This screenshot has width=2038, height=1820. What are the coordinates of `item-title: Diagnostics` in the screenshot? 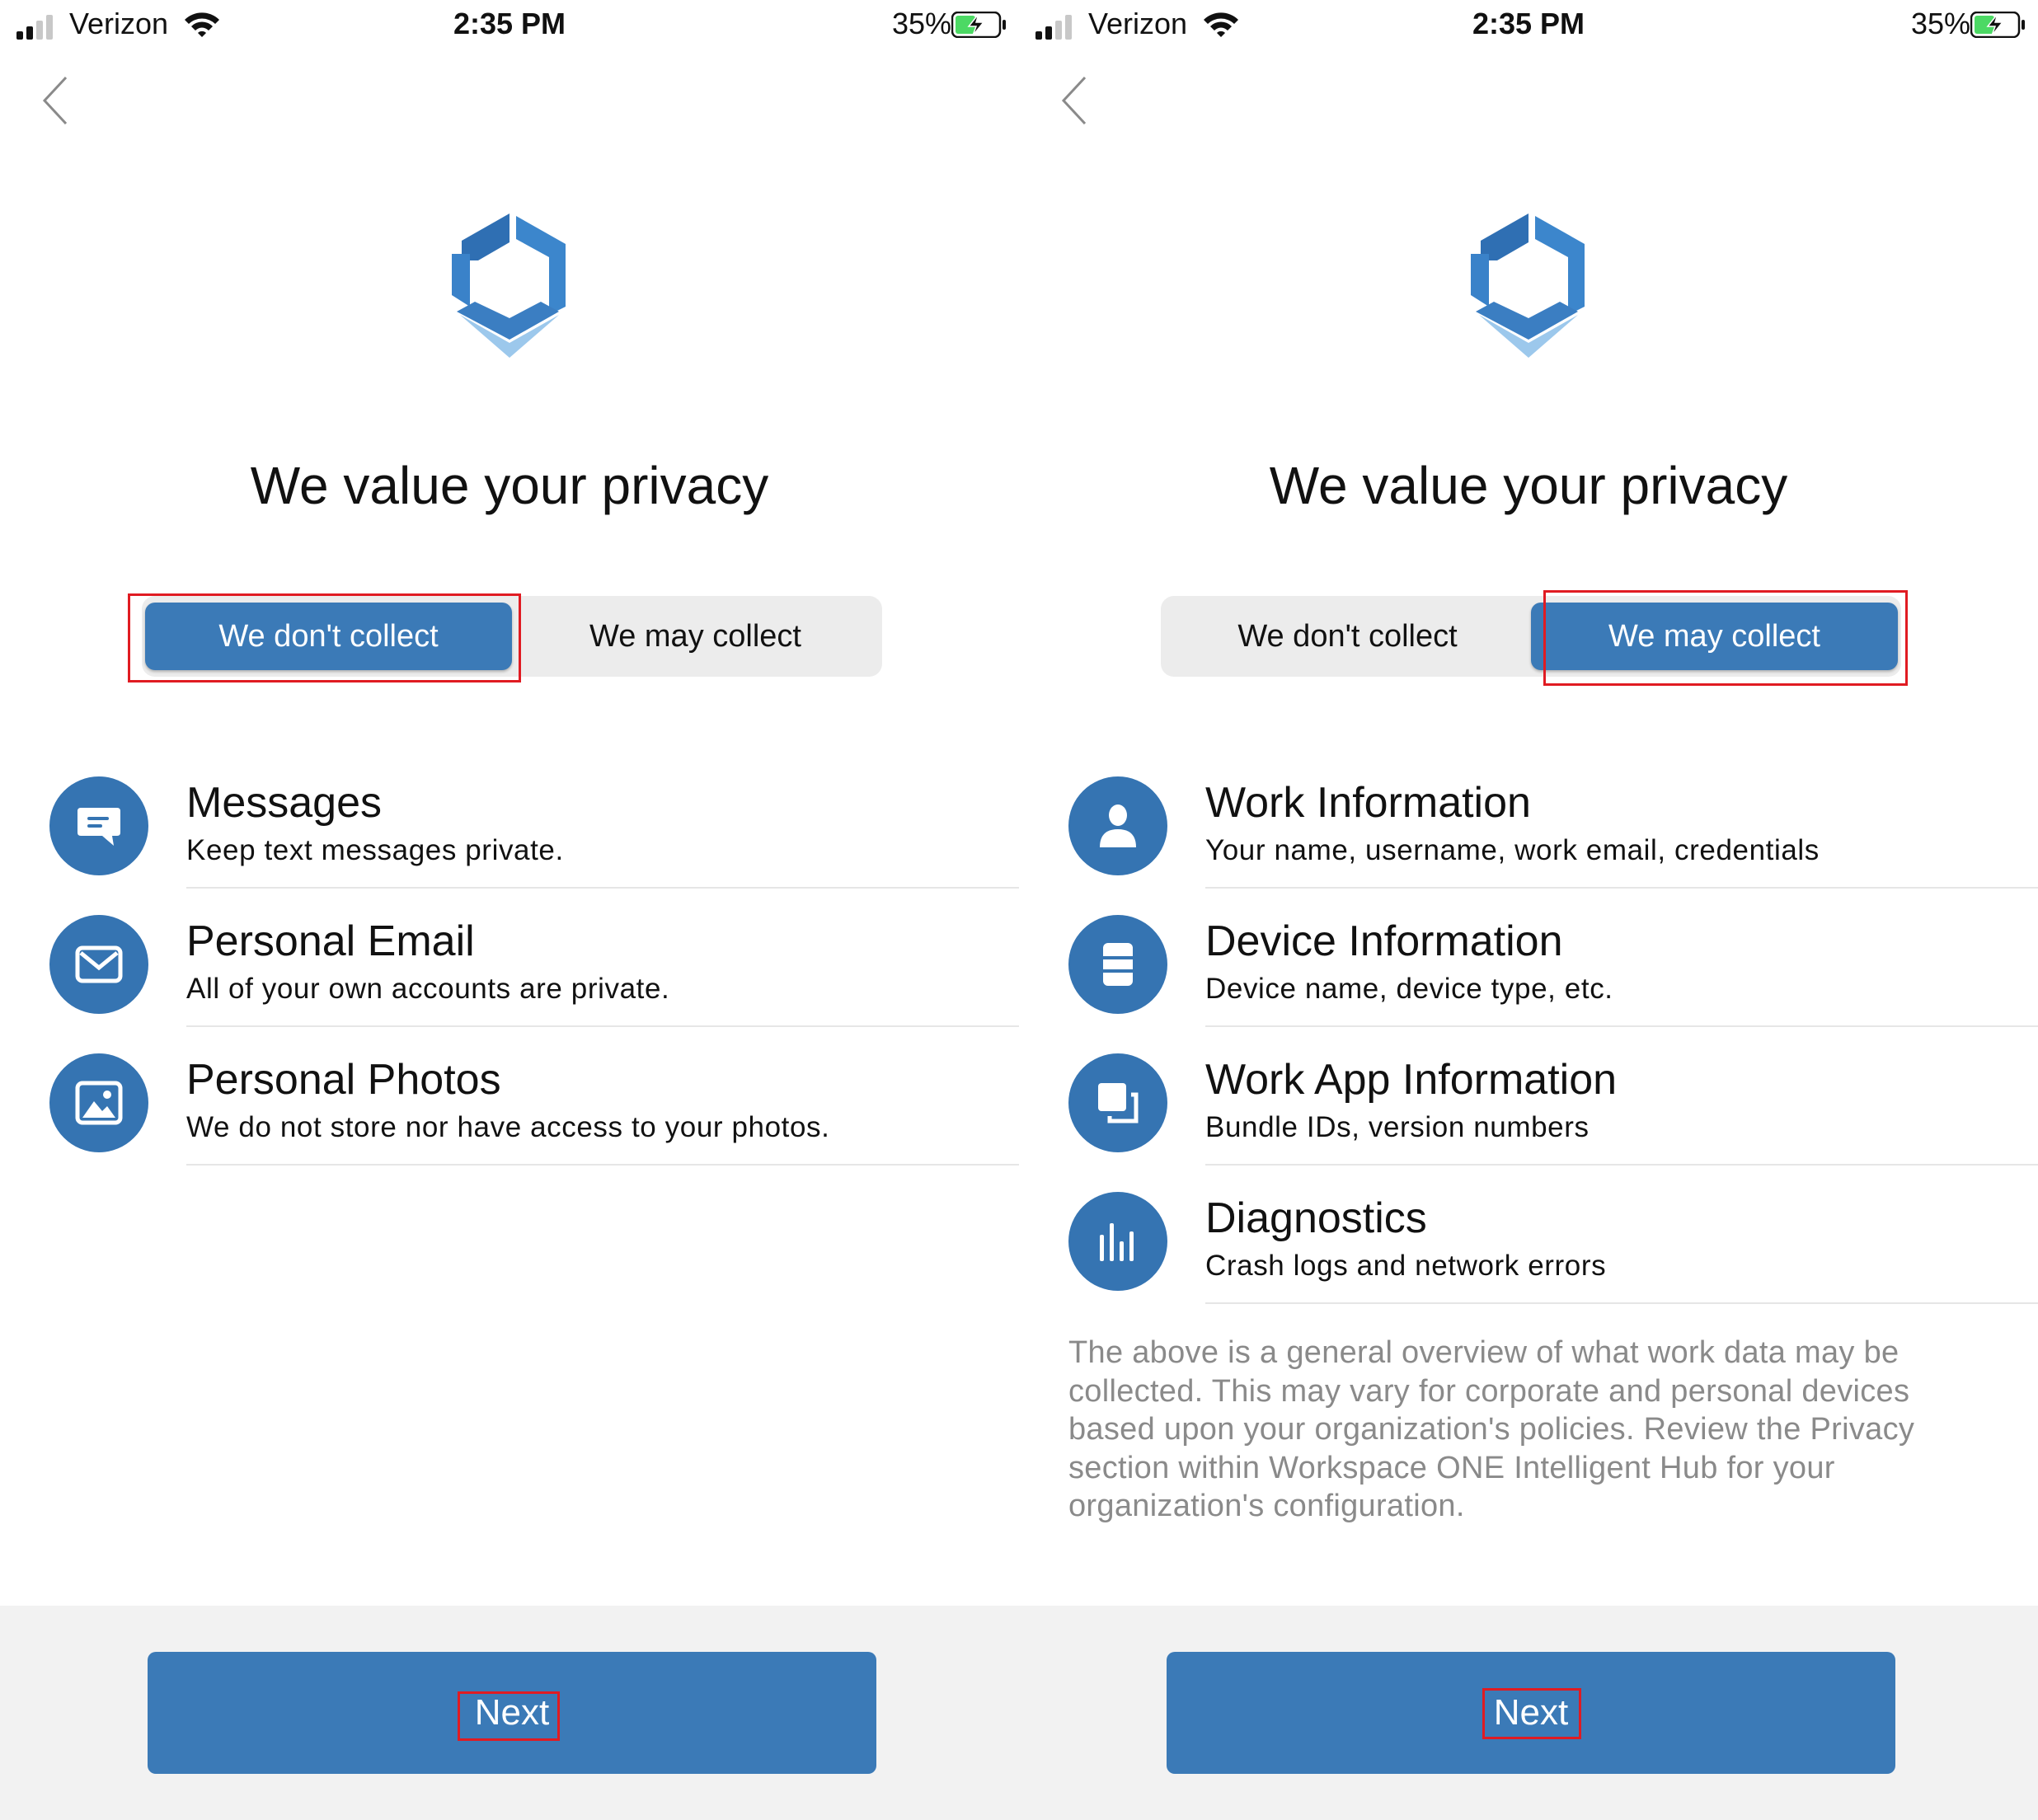 It's located at (1316, 1218).